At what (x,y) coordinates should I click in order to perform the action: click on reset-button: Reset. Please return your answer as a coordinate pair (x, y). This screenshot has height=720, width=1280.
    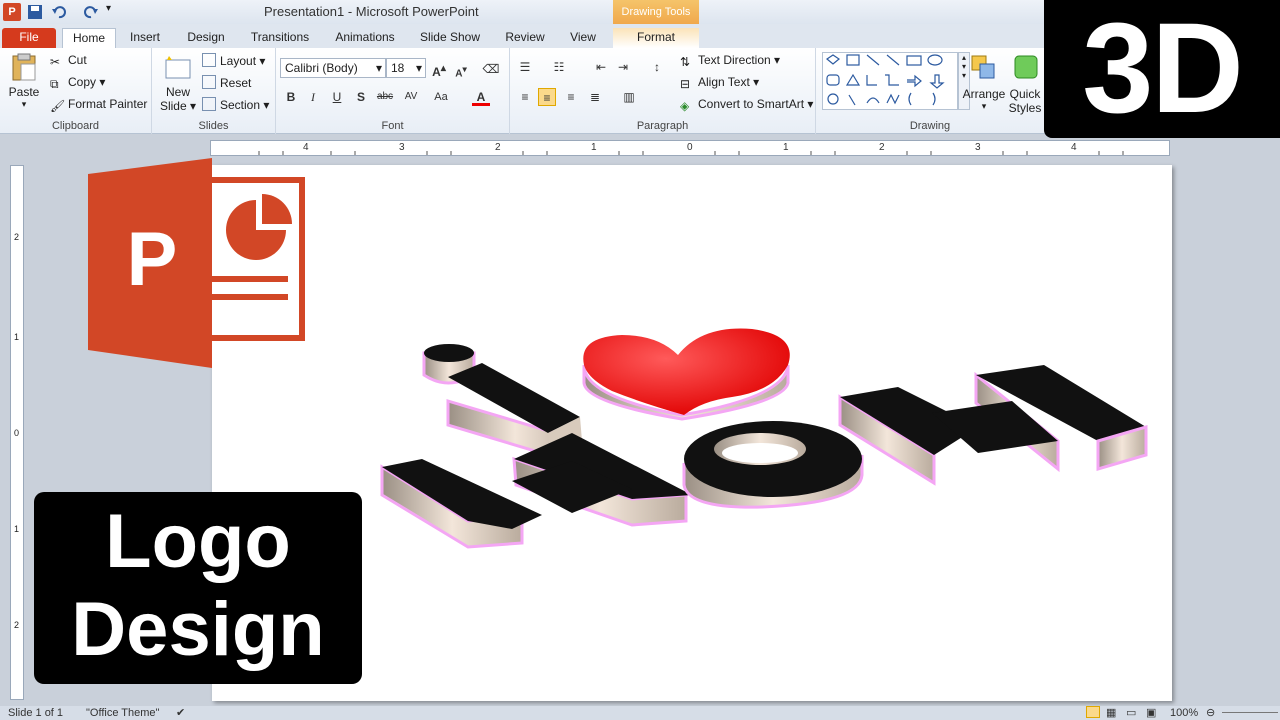
    Looking at the image, I should click on (226, 82).